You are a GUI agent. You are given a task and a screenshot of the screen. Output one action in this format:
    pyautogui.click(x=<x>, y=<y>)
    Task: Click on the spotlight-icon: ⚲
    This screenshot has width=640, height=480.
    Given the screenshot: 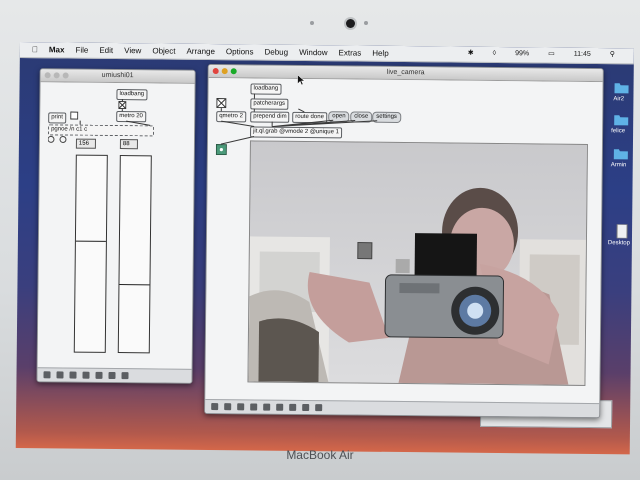 What is the action you would take?
    pyautogui.click(x=612, y=54)
    